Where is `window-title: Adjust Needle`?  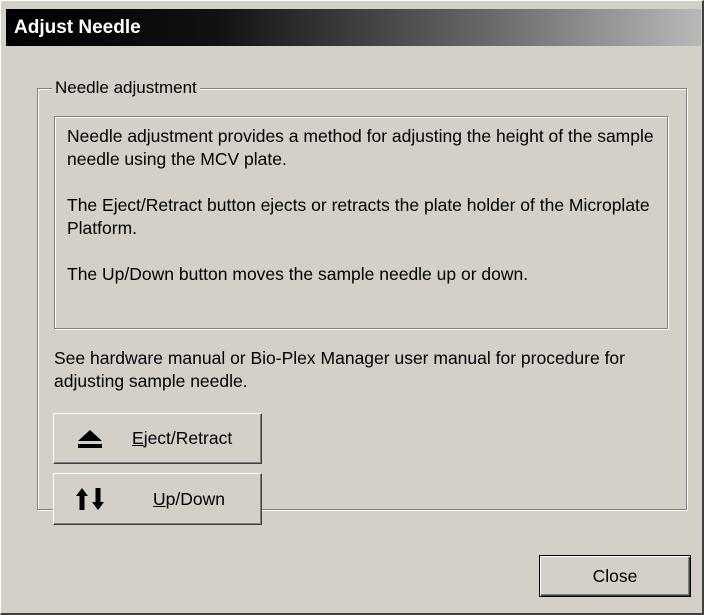 window-title: Adjust Needle is located at coordinates (77, 27).